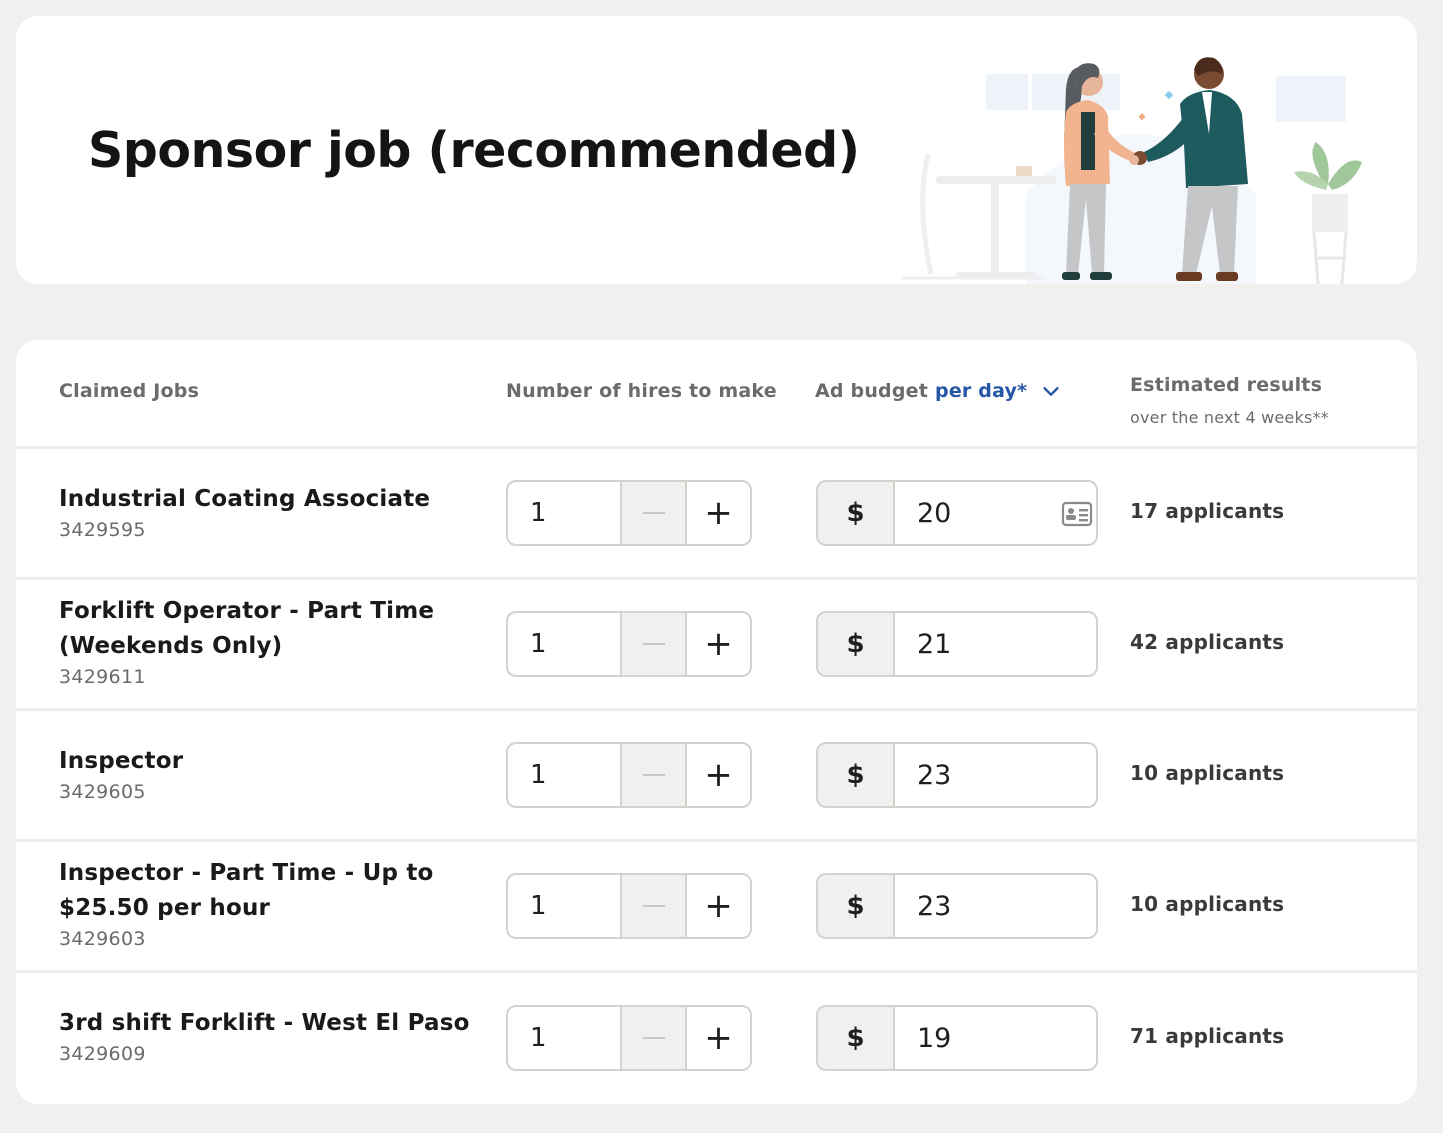 The height and width of the screenshot is (1133, 1443). What do you see at coordinates (1207, 1036) in the screenshot?
I see `estimated-applicants: 71 applicants` at bounding box center [1207, 1036].